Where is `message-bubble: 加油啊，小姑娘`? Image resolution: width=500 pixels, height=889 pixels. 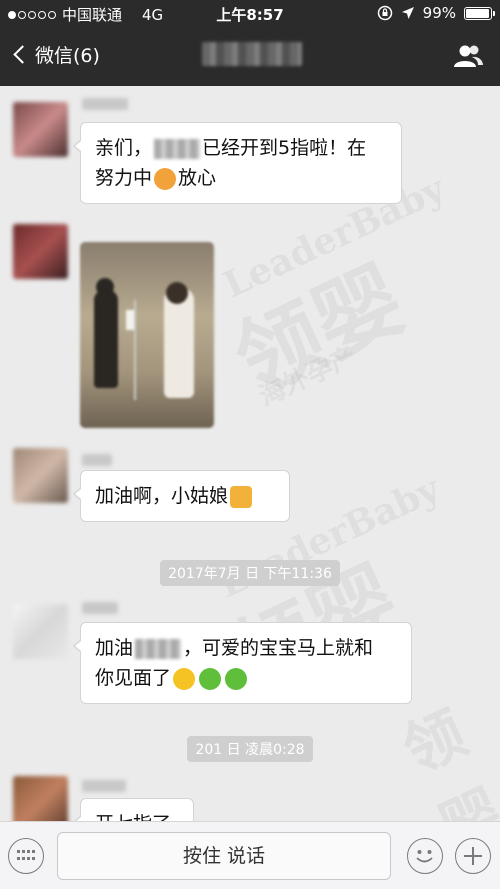
message-bubble: 加油啊，小姑娘 is located at coordinates (181, 496).